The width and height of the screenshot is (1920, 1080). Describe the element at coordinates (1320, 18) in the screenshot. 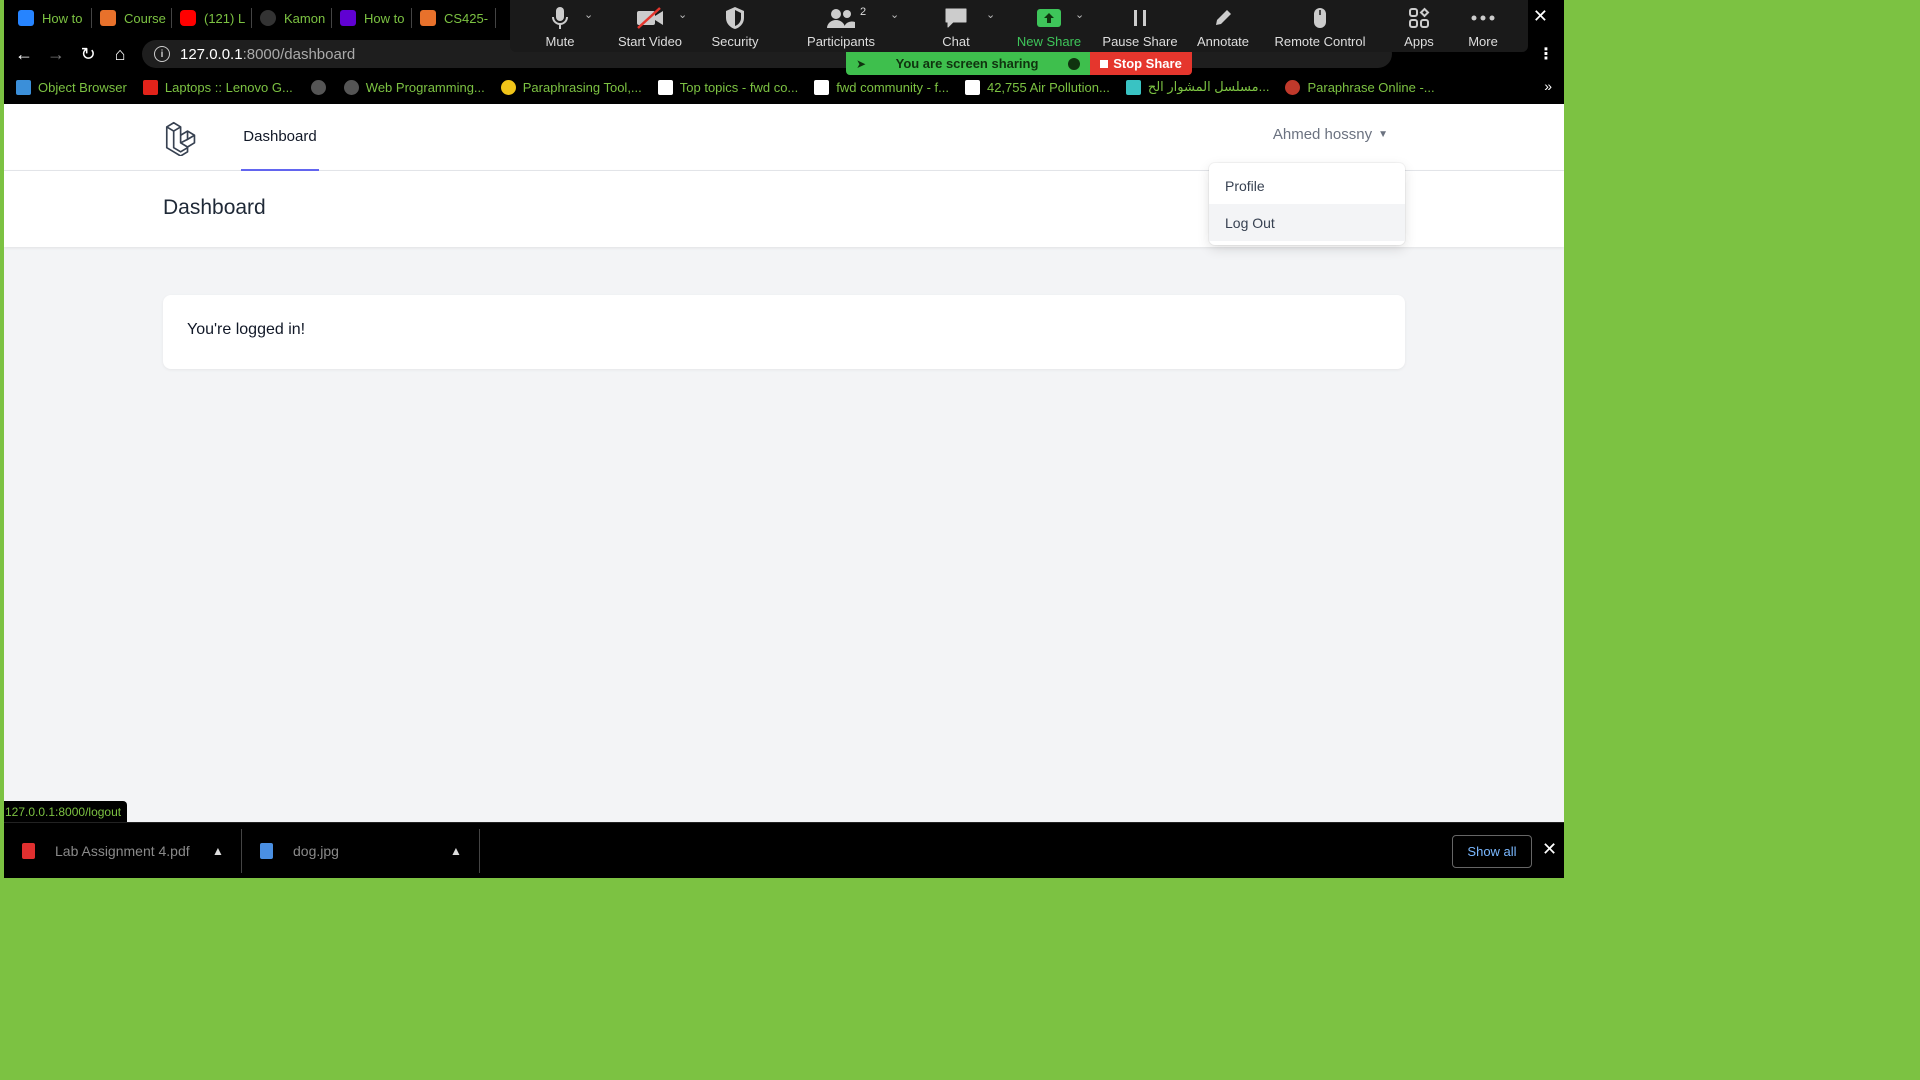

I see `mouse-icon` at that location.